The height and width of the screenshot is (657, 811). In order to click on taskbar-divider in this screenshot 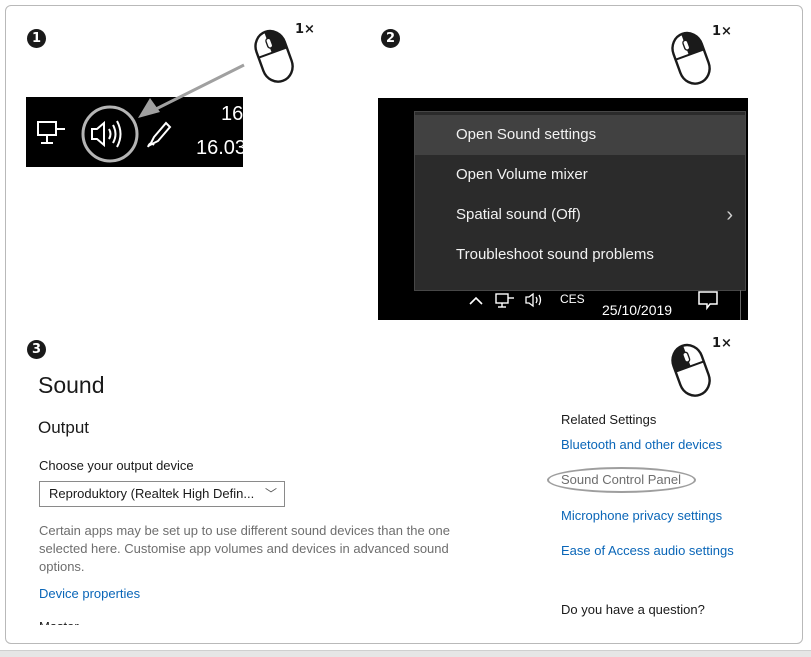, I will do `click(740, 305)`.